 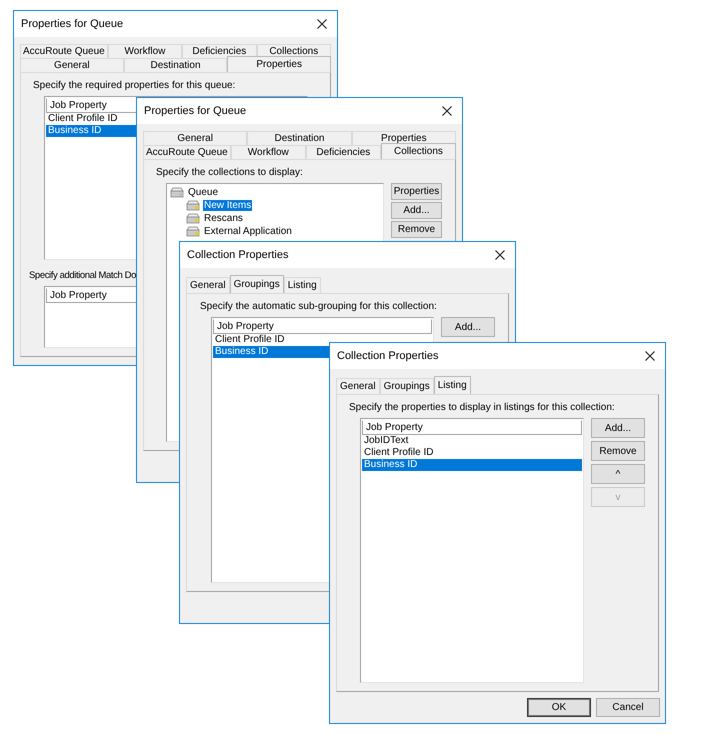 I want to click on dialog-button: Cancel, so click(x=628, y=707).